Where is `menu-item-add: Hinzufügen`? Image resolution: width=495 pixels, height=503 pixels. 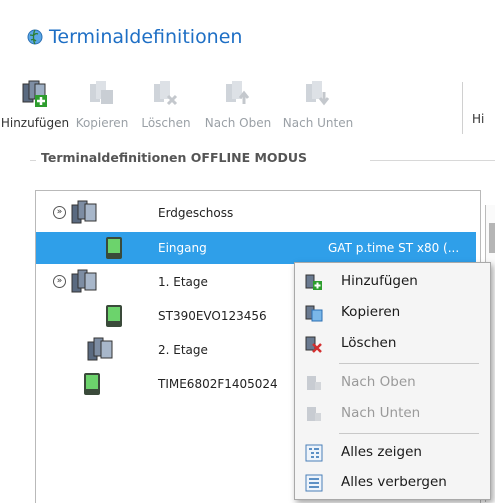 menu-item-add: Hinzufügen is located at coordinates (392, 282).